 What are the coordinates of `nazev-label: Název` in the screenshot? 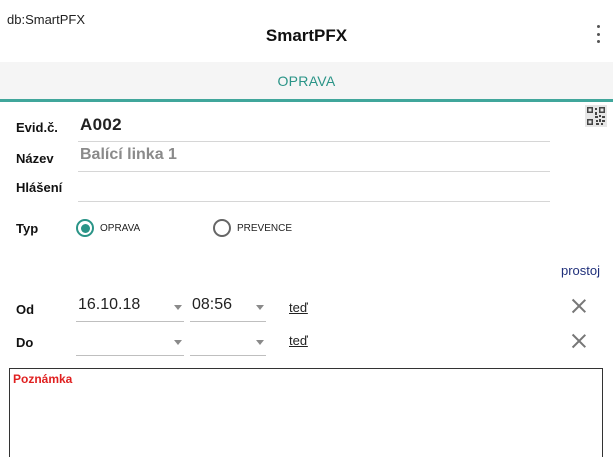 It's located at (35, 158).